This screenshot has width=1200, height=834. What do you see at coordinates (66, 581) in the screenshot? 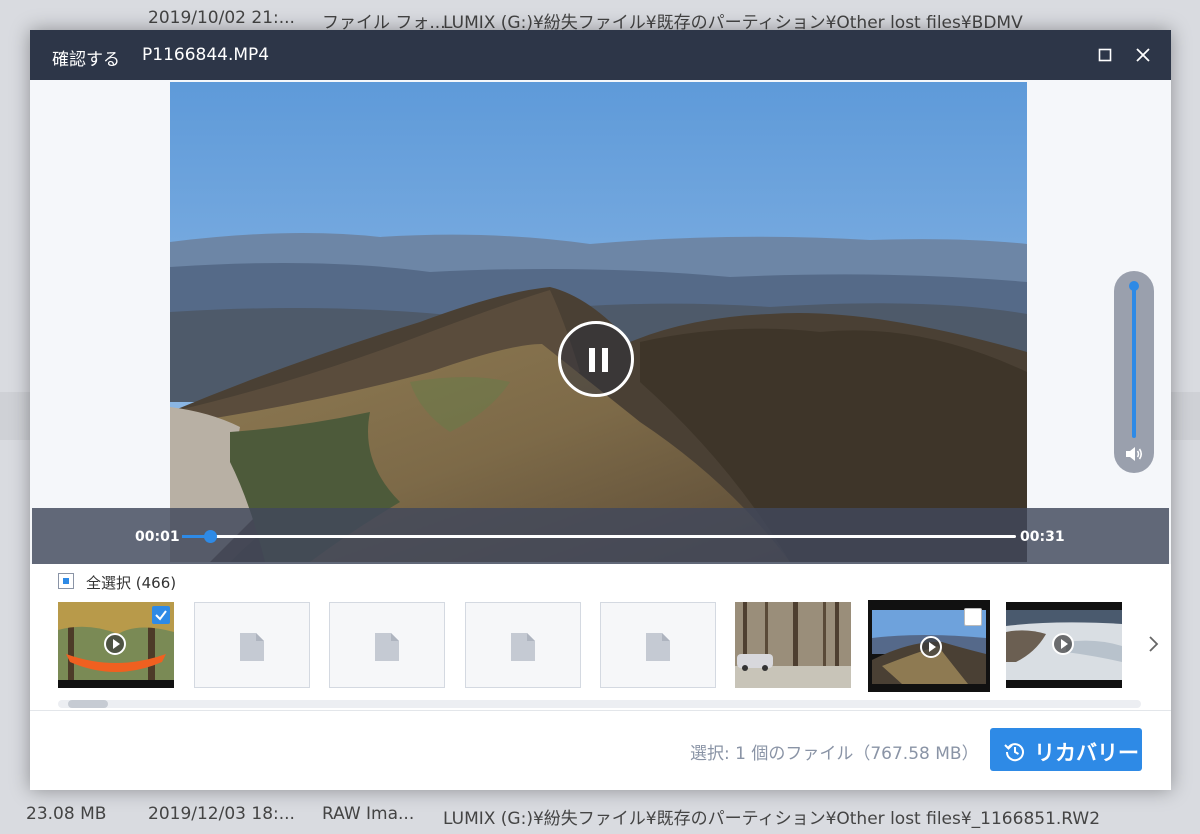
I see `select-all-checkbox` at bounding box center [66, 581].